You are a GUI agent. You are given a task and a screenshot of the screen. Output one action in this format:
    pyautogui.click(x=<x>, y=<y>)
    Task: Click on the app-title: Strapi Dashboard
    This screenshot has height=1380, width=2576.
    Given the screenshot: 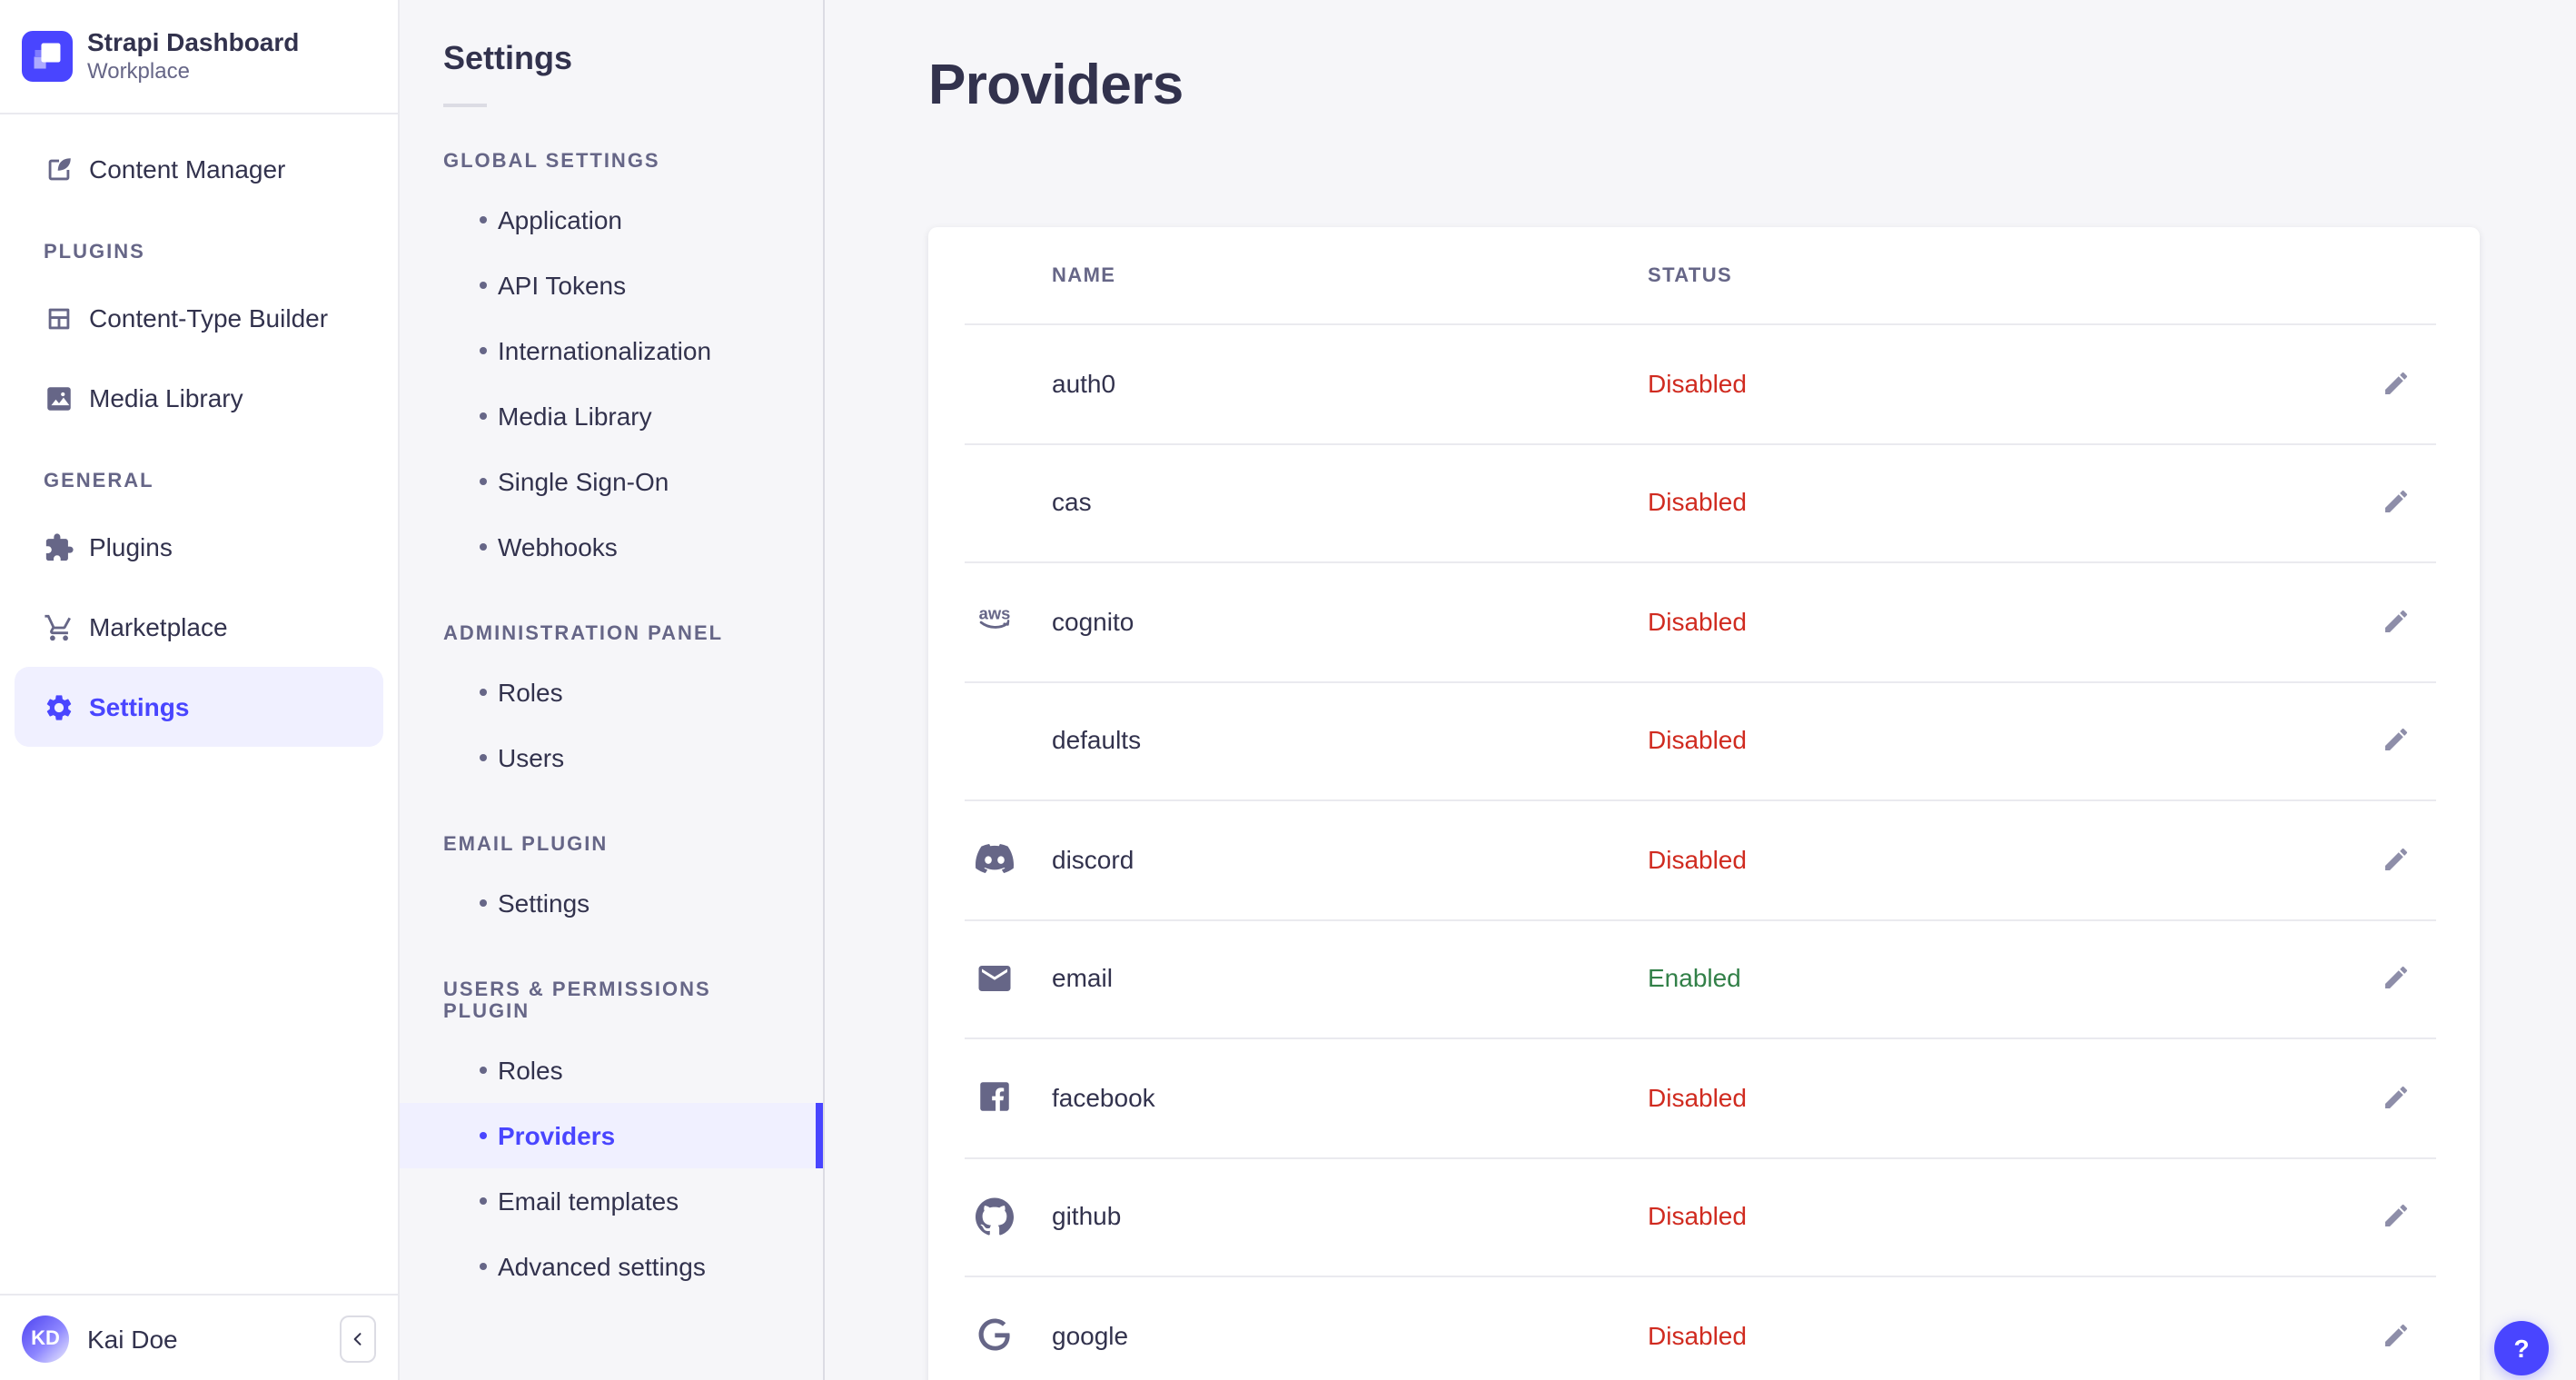 What is the action you would take?
    pyautogui.click(x=193, y=41)
    